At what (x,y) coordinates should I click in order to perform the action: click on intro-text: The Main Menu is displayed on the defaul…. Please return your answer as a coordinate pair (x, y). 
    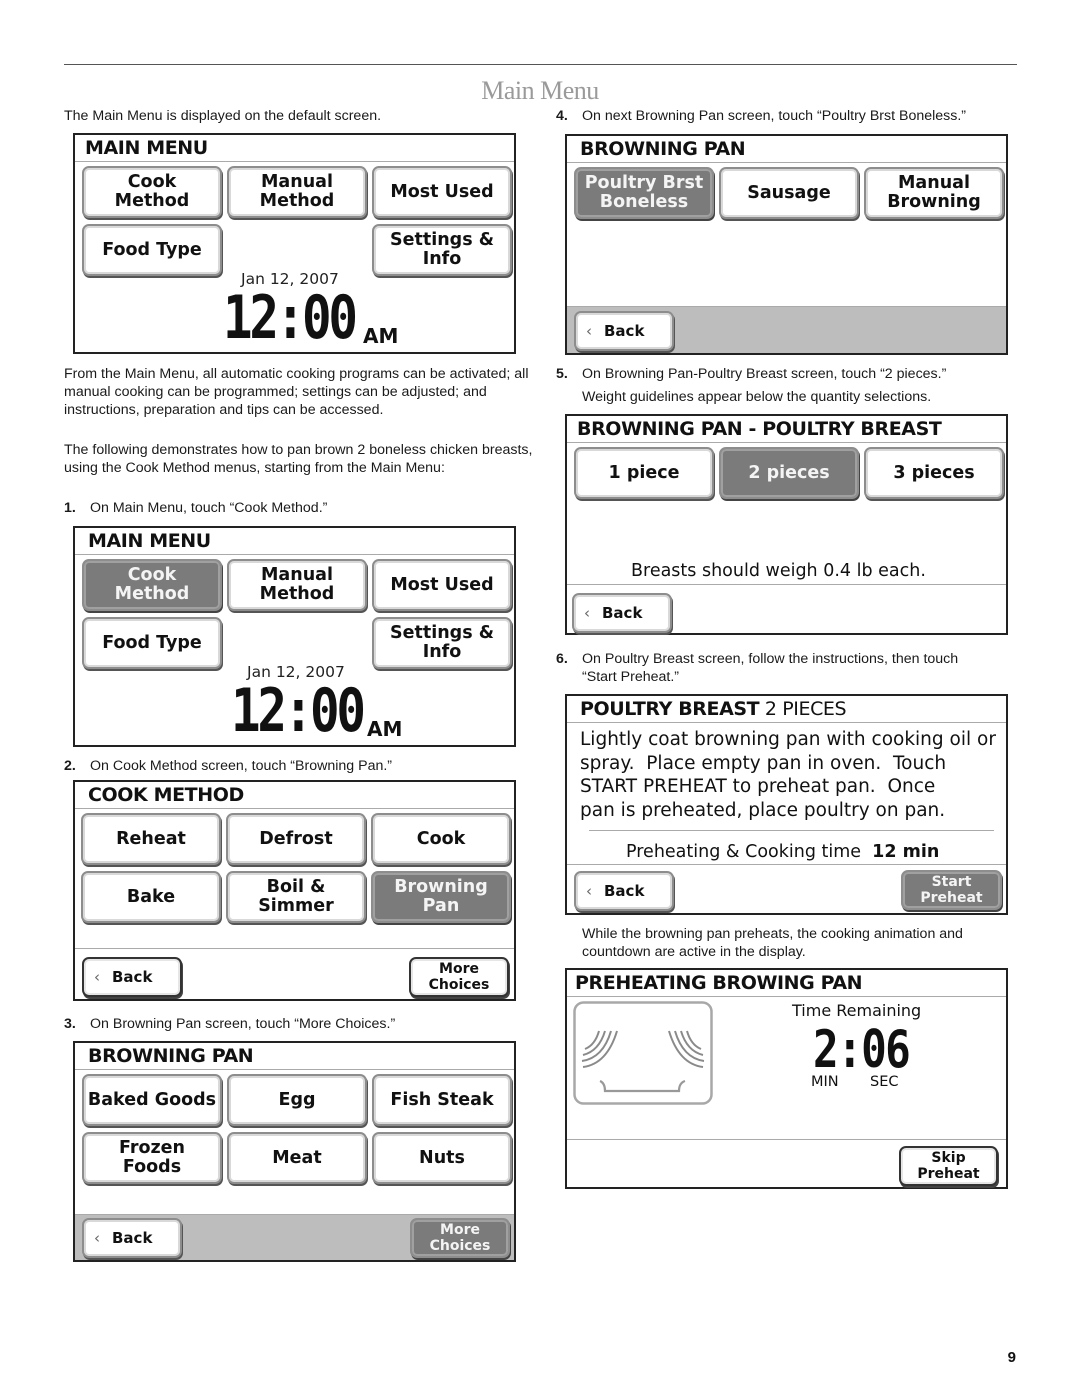
    Looking at the image, I should click on (223, 116).